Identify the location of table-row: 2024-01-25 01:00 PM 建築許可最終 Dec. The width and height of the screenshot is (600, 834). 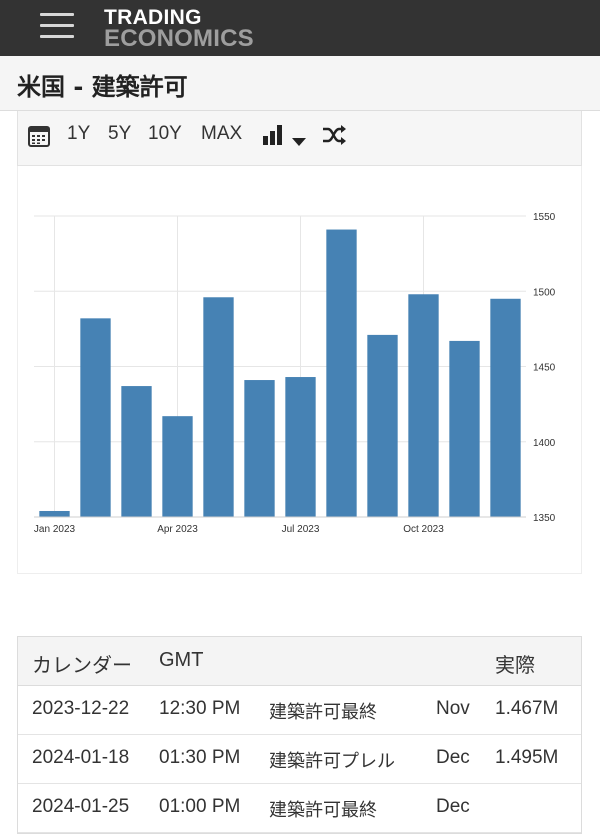
(299, 808).